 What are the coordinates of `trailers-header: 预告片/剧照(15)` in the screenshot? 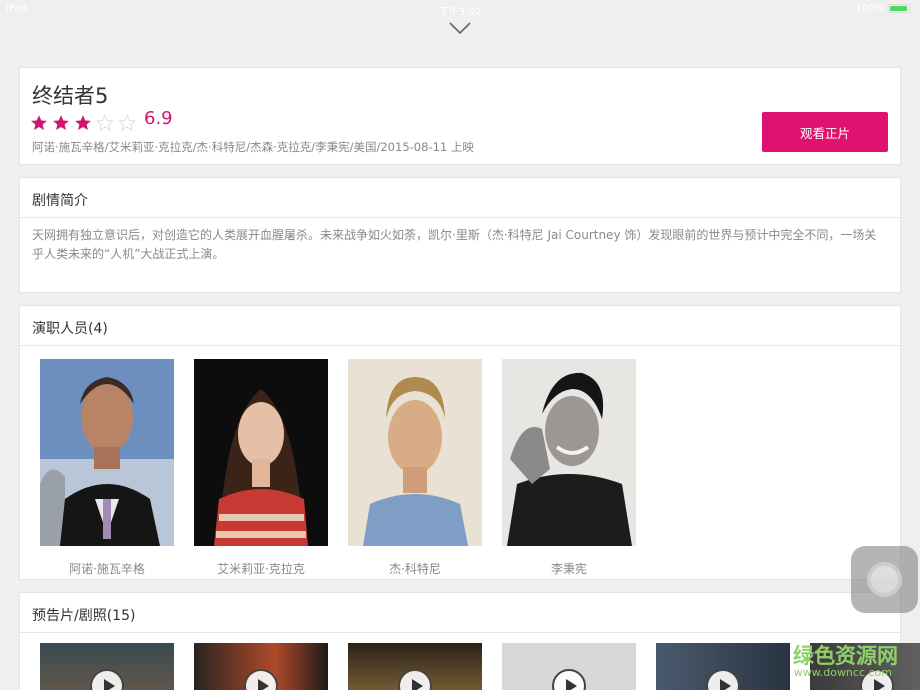 It's located at (460, 613).